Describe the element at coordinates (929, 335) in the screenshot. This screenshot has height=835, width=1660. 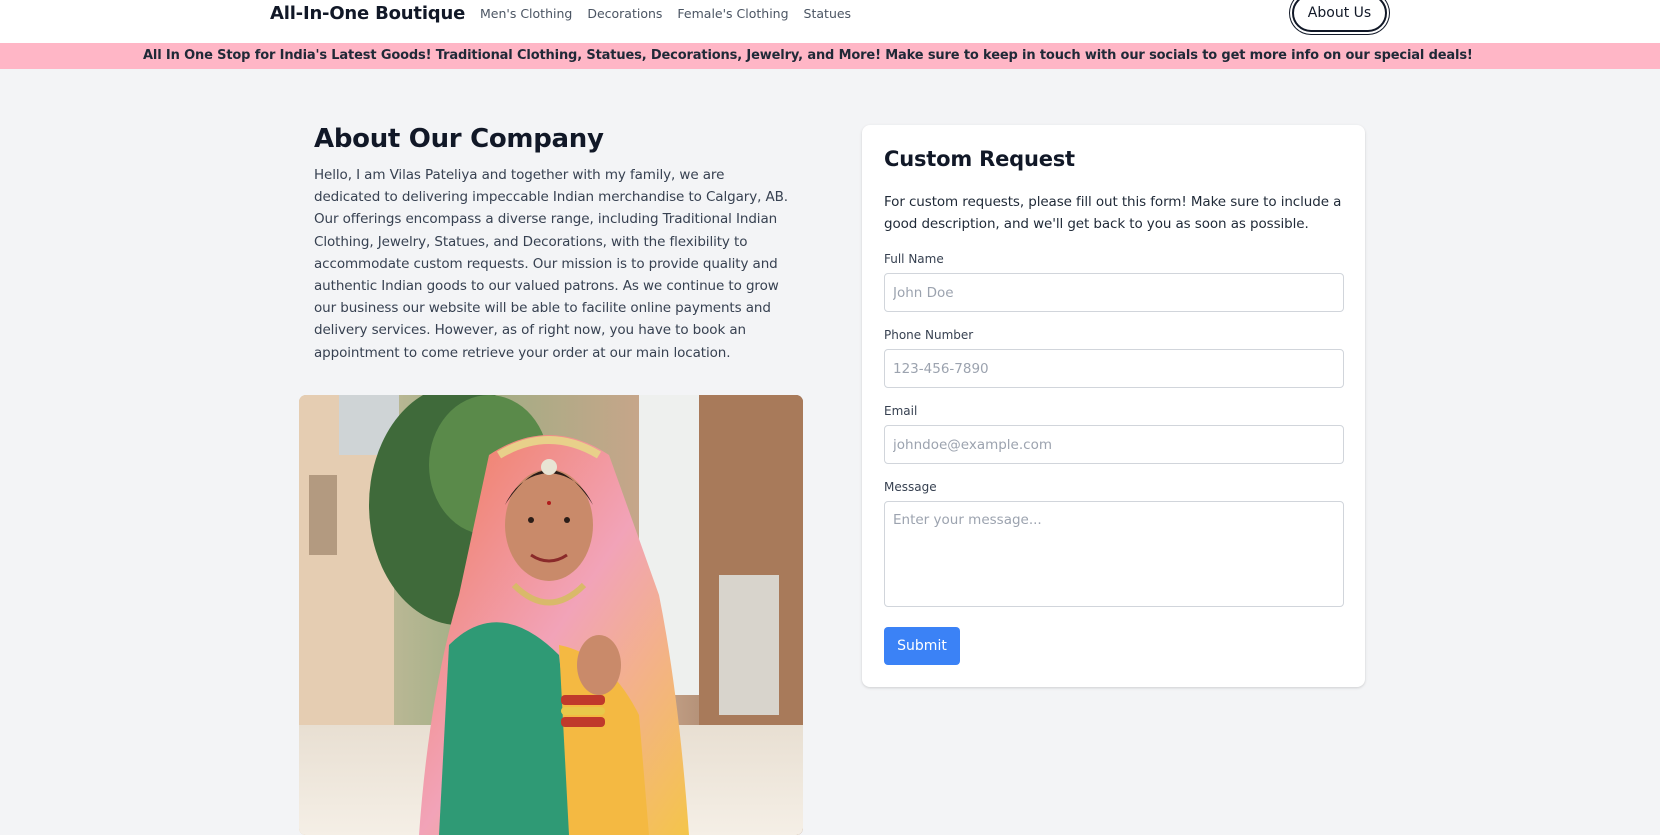
I see `phone-number-label: Phone Number` at that location.